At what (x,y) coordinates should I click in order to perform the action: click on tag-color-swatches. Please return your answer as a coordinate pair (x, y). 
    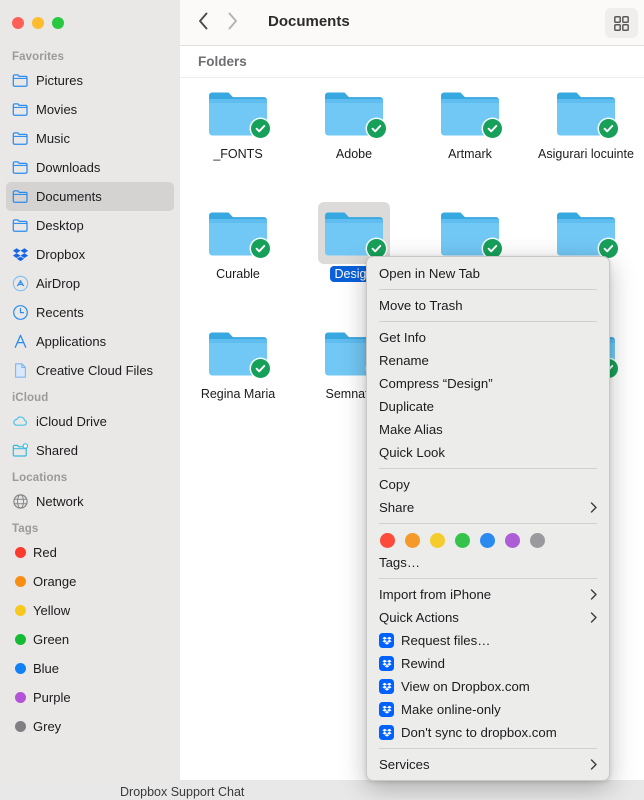
    Looking at the image, I should click on (488, 539).